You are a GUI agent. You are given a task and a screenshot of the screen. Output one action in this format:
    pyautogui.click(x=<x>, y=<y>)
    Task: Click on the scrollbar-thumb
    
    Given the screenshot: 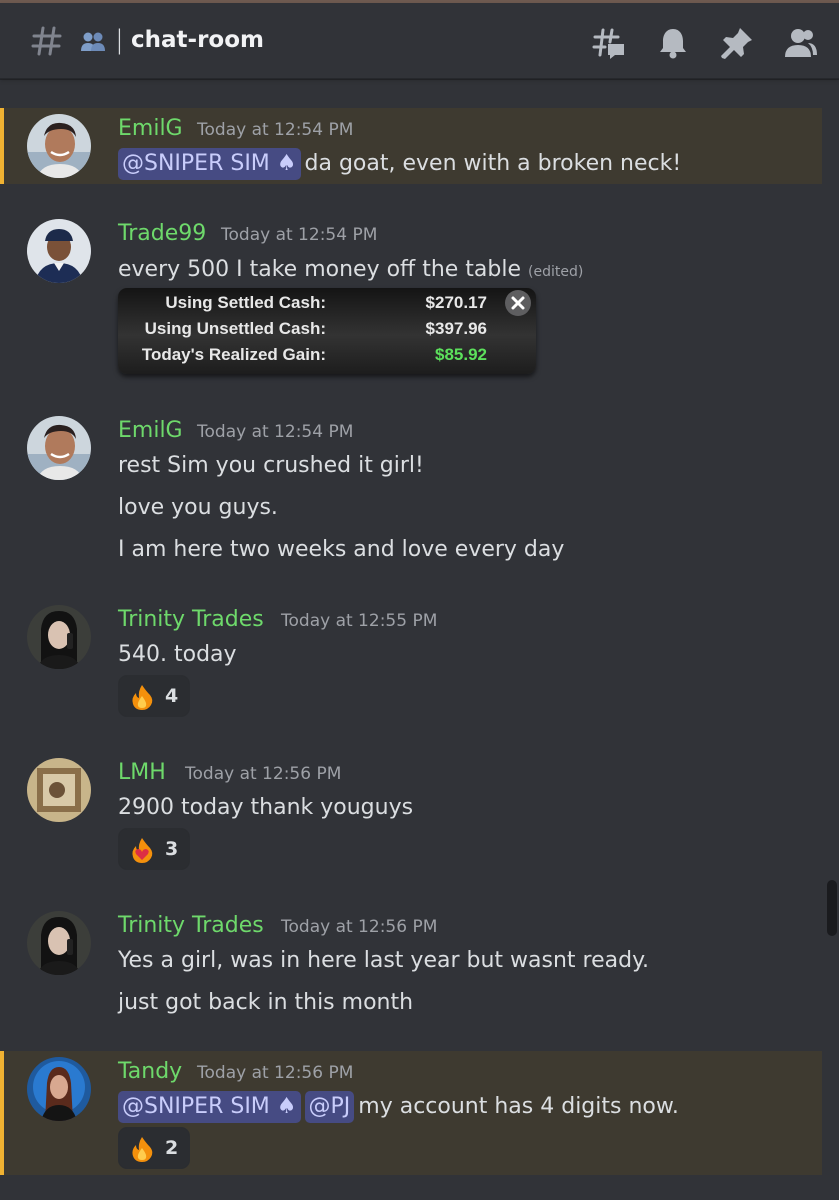 What is the action you would take?
    pyautogui.click(x=832, y=908)
    